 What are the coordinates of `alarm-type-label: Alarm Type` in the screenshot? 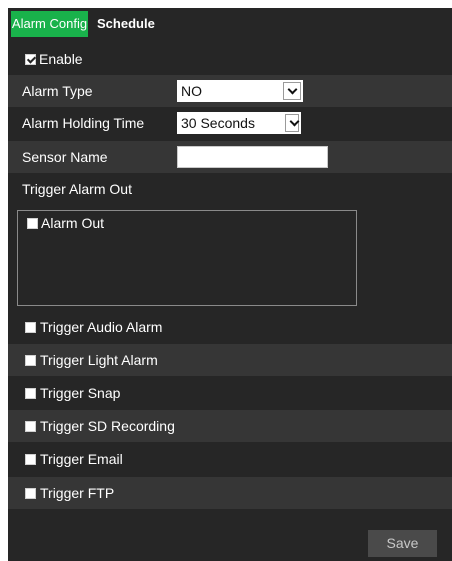 It's located at (57, 91).